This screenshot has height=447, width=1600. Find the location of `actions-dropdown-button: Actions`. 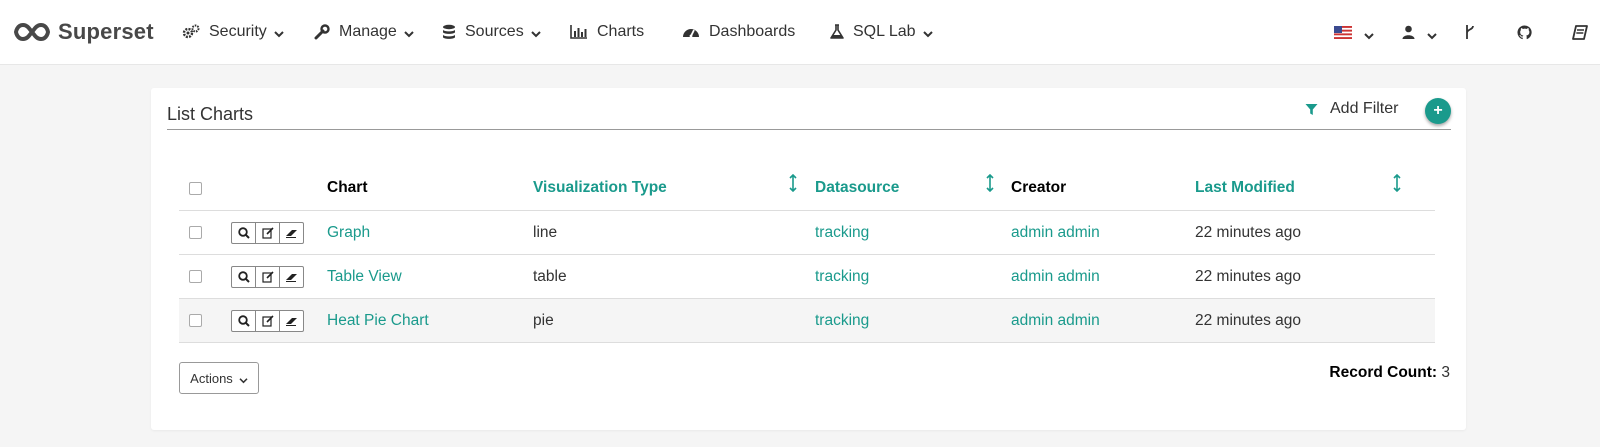

actions-dropdown-button: Actions is located at coordinates (219, 378).